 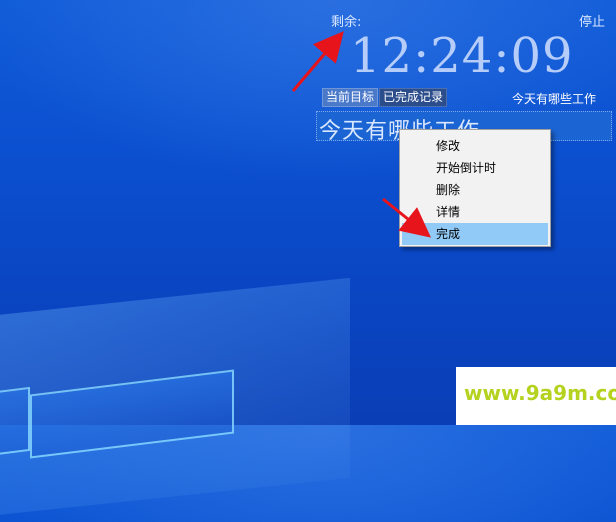 I want to click on context-menu: 修改 开始倒计时 删除 详情 完成, so click(x=475, y=188).